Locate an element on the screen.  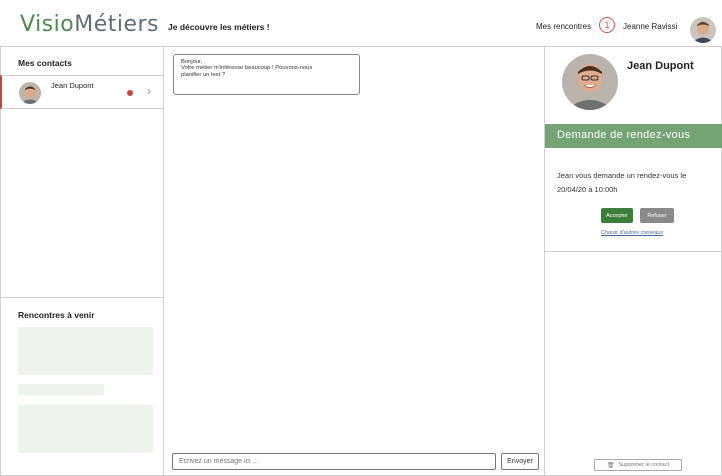
contact-profile-name: Jean Dupont is located at coordinates (660, 66).